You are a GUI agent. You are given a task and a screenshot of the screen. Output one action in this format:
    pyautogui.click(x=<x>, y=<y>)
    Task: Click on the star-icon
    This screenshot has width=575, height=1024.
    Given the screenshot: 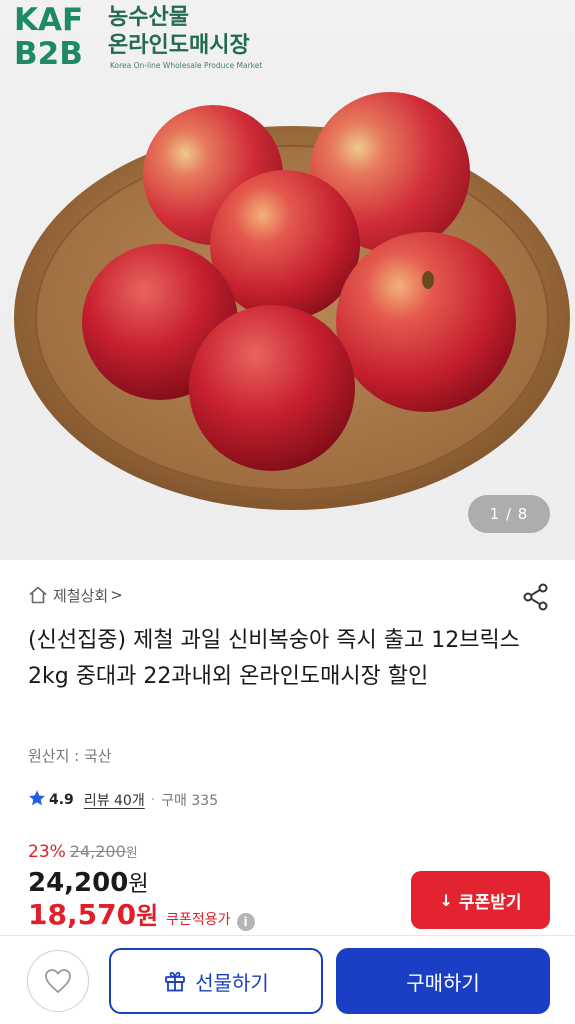 What is the action you would take?
    pyautogui.click(x=37, y=800)
    